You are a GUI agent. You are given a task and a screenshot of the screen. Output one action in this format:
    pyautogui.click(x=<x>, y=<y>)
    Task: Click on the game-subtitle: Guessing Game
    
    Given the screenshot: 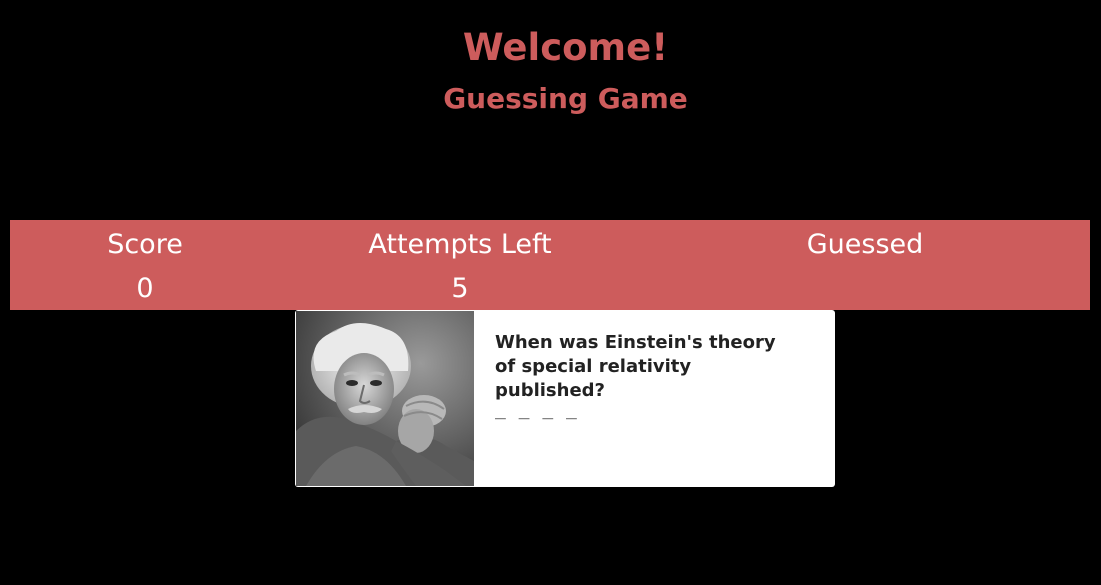 What is the action you would take?
    pyautogui.click(x=565, y=98)
    